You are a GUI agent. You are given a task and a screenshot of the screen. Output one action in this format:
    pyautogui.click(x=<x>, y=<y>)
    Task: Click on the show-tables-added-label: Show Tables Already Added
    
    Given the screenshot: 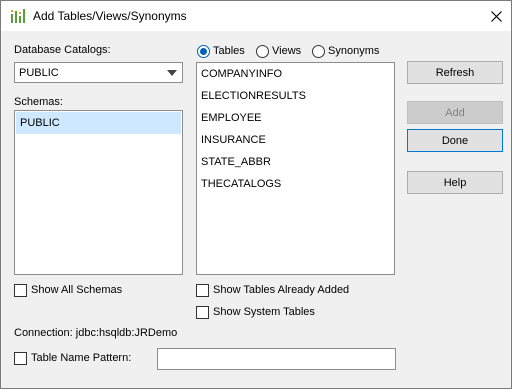 What is the action you would take?
    pyautogui.click(x=281, y=290)
    